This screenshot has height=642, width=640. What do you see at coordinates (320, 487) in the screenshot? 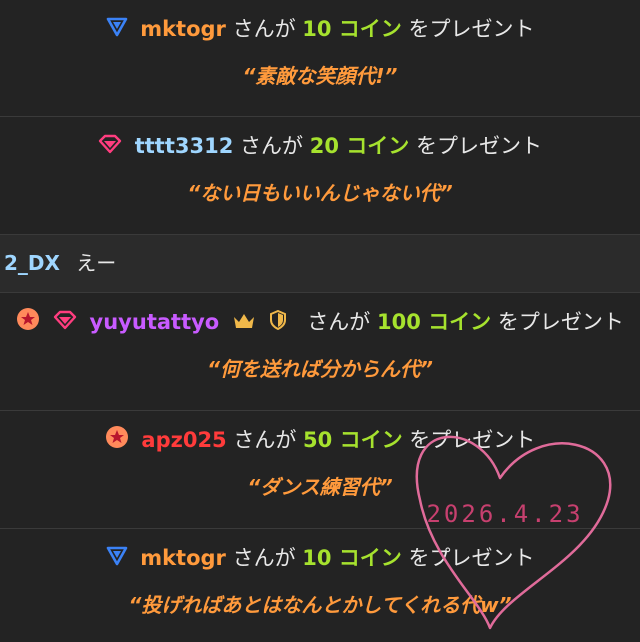
I see `gift-message: “ダンス練習代”` at bounding box center [320, 487].